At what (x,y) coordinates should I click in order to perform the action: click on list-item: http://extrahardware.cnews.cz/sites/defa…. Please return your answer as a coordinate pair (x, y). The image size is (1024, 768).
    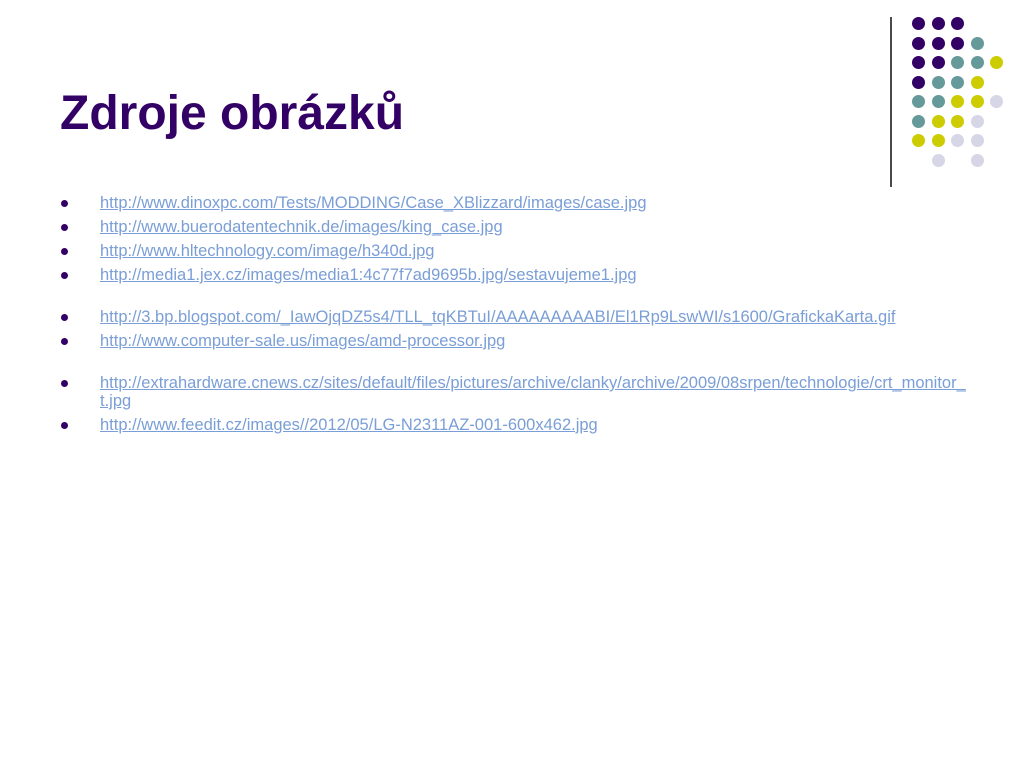
    Looking at the image, I should click on (515, 392).